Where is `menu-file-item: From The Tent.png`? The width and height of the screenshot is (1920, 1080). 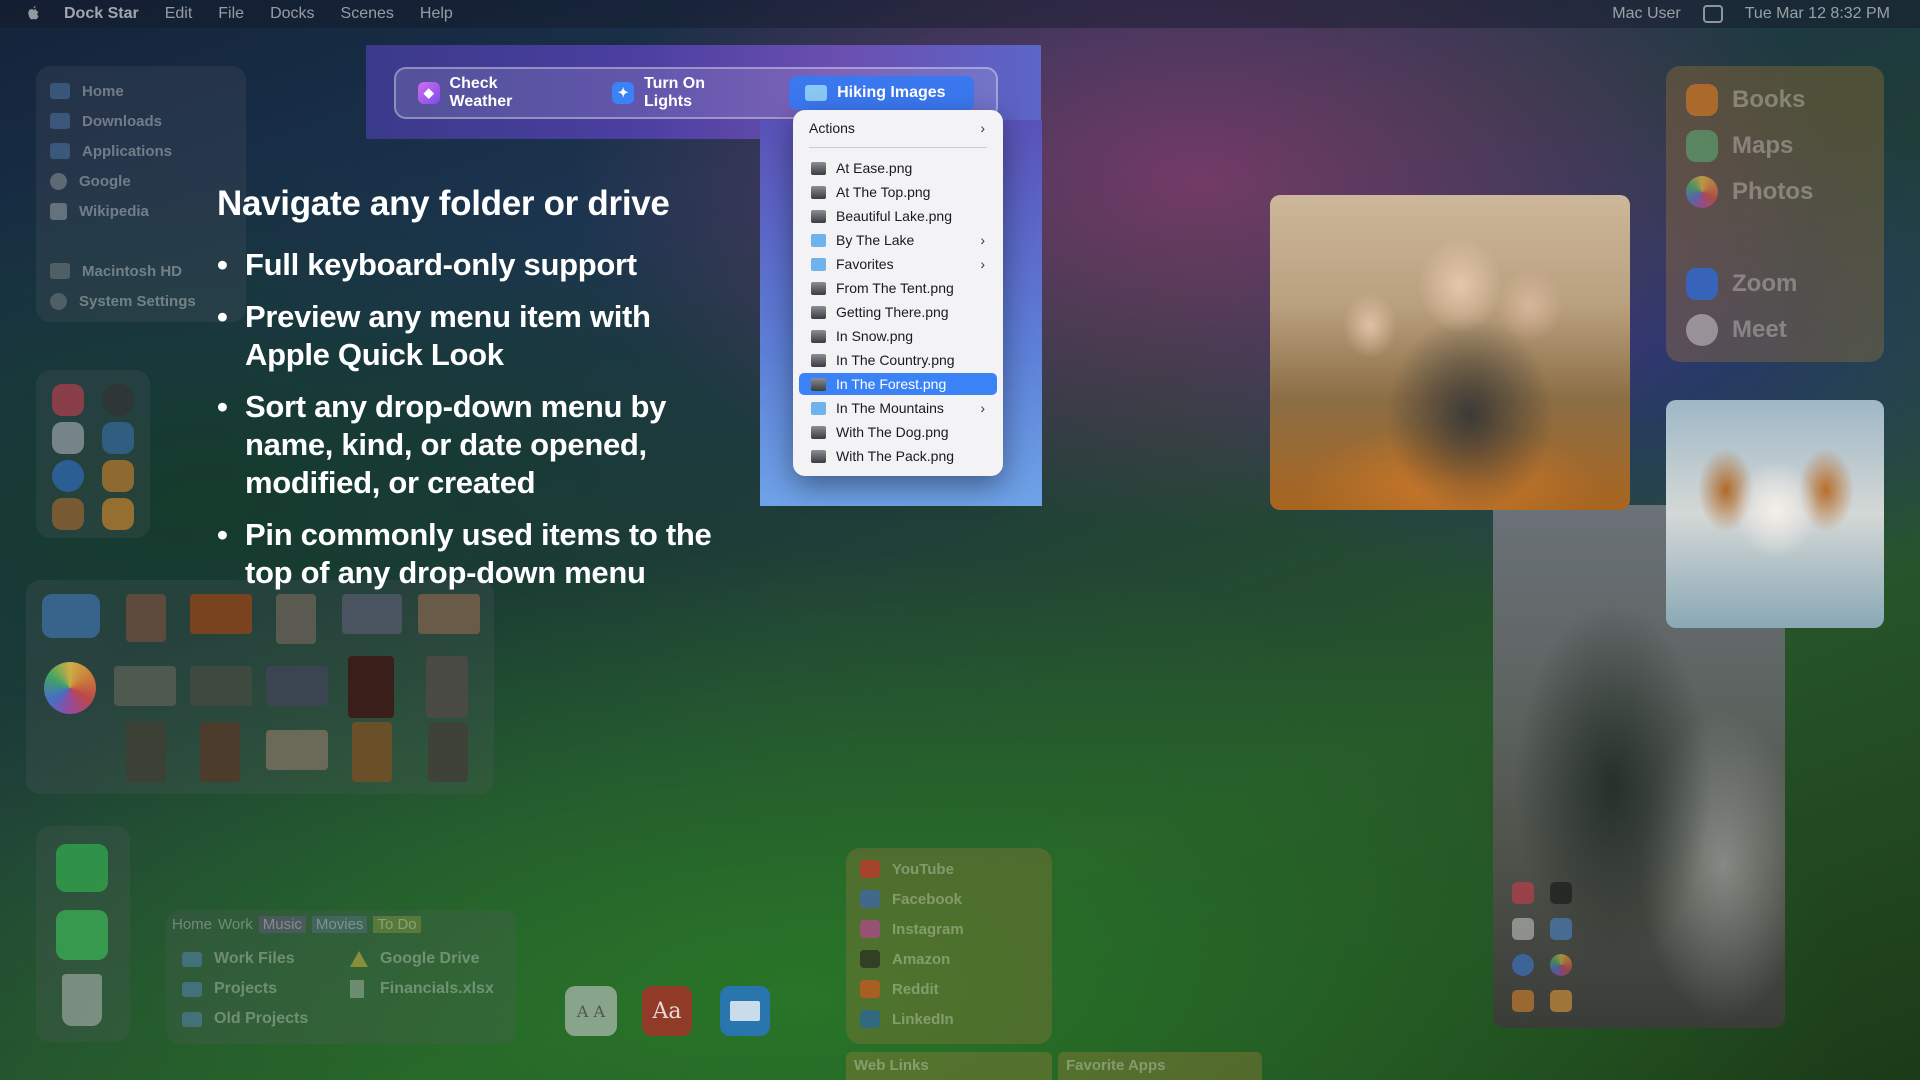 menu-file-item: From The Tent.png is located at coordinates (898, 288).